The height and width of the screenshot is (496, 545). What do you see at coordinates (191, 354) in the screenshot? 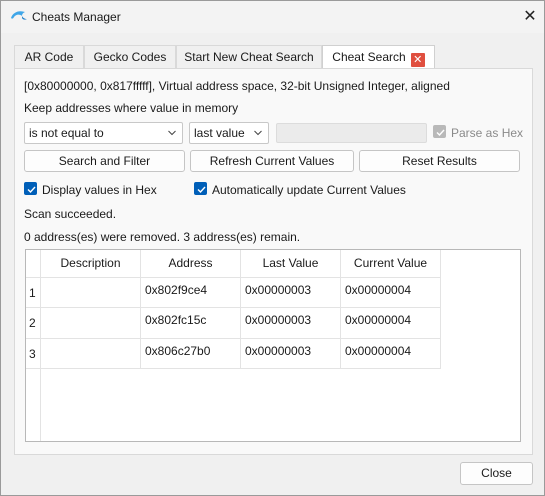
I see `address-cell: 0x806c27b0` at bounding box center [191, 354].